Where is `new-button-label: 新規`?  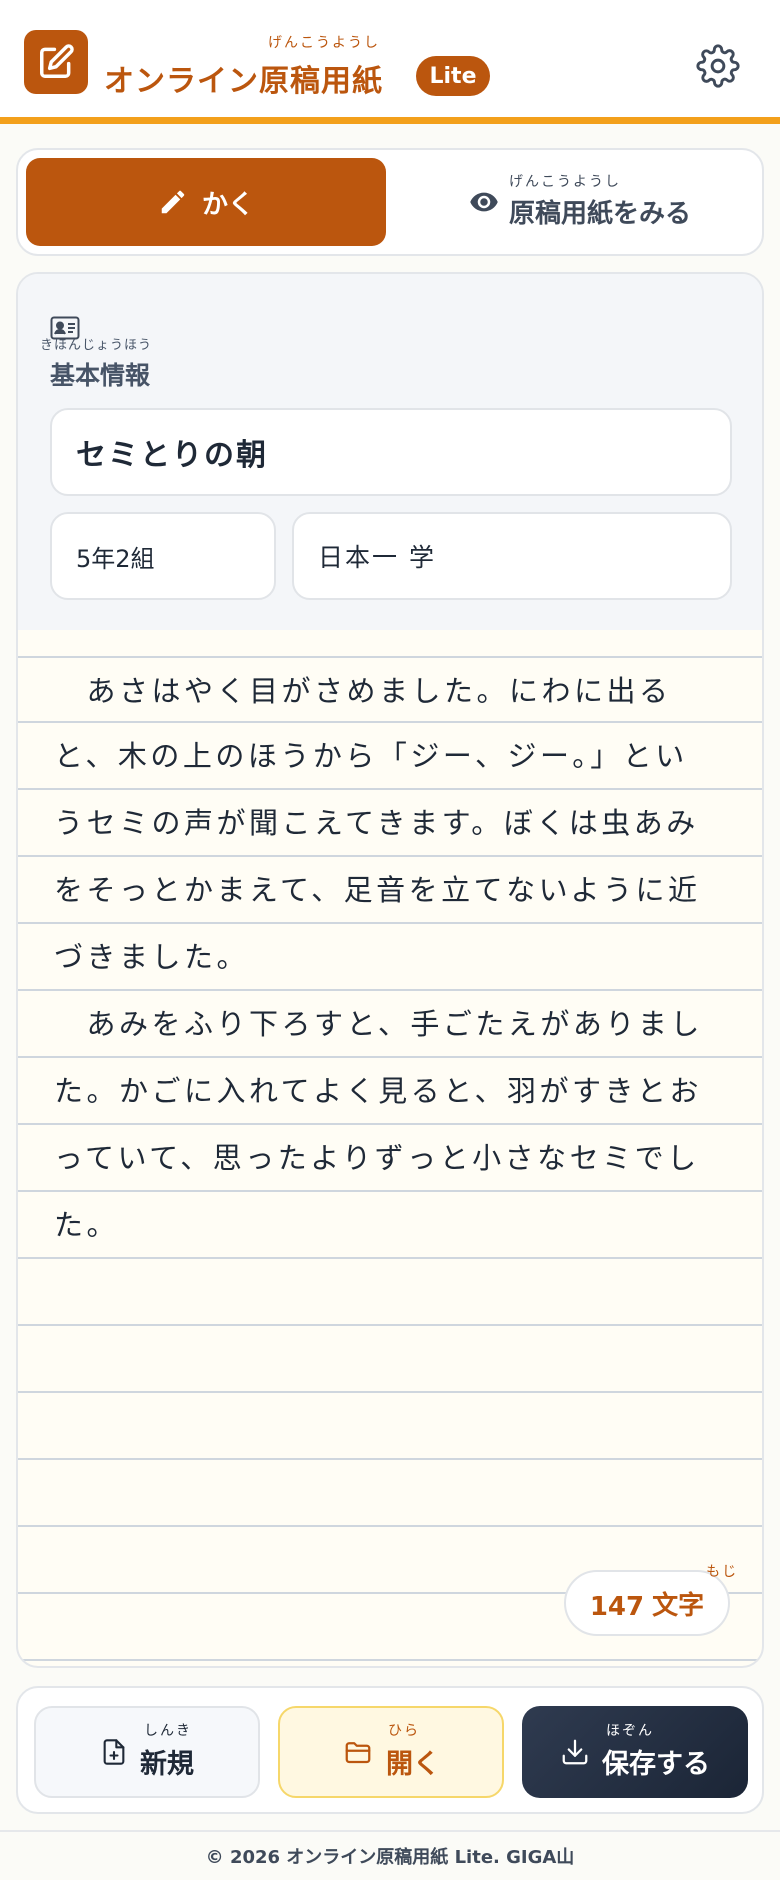 new-button-label: 新規 is located at coordinates (167, 1764).